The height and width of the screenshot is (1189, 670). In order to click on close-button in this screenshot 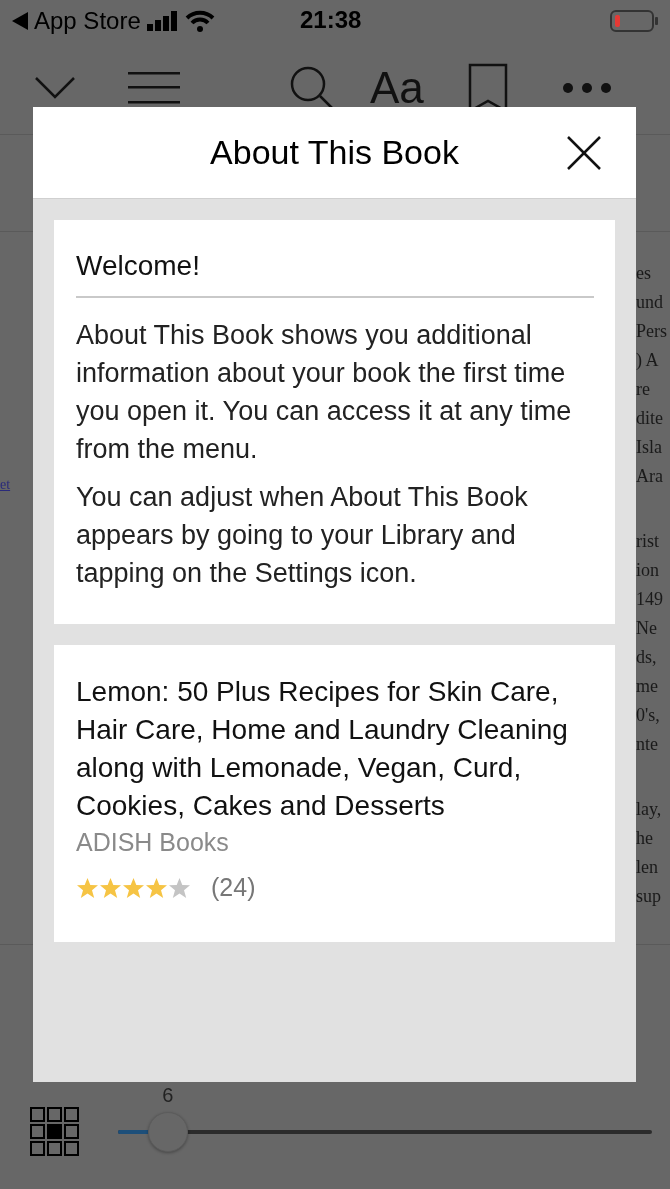, I will do `click(584, 153)`.